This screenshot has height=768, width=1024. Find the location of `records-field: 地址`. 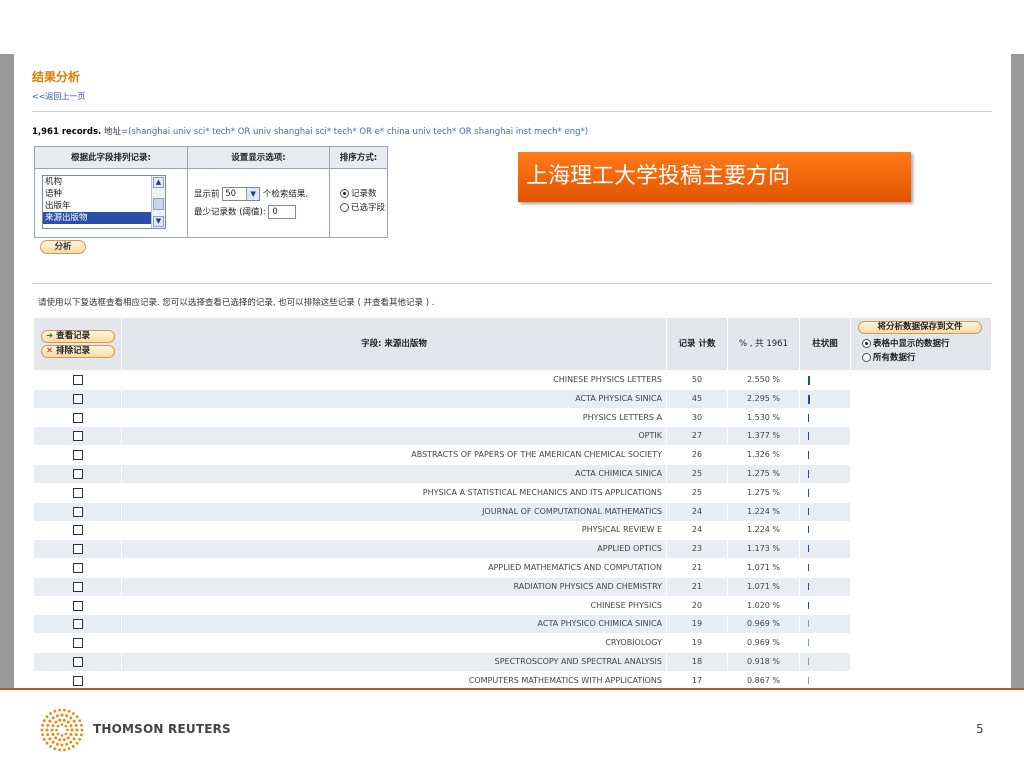

records-field: 地址 is located at coordinates (112, 132).